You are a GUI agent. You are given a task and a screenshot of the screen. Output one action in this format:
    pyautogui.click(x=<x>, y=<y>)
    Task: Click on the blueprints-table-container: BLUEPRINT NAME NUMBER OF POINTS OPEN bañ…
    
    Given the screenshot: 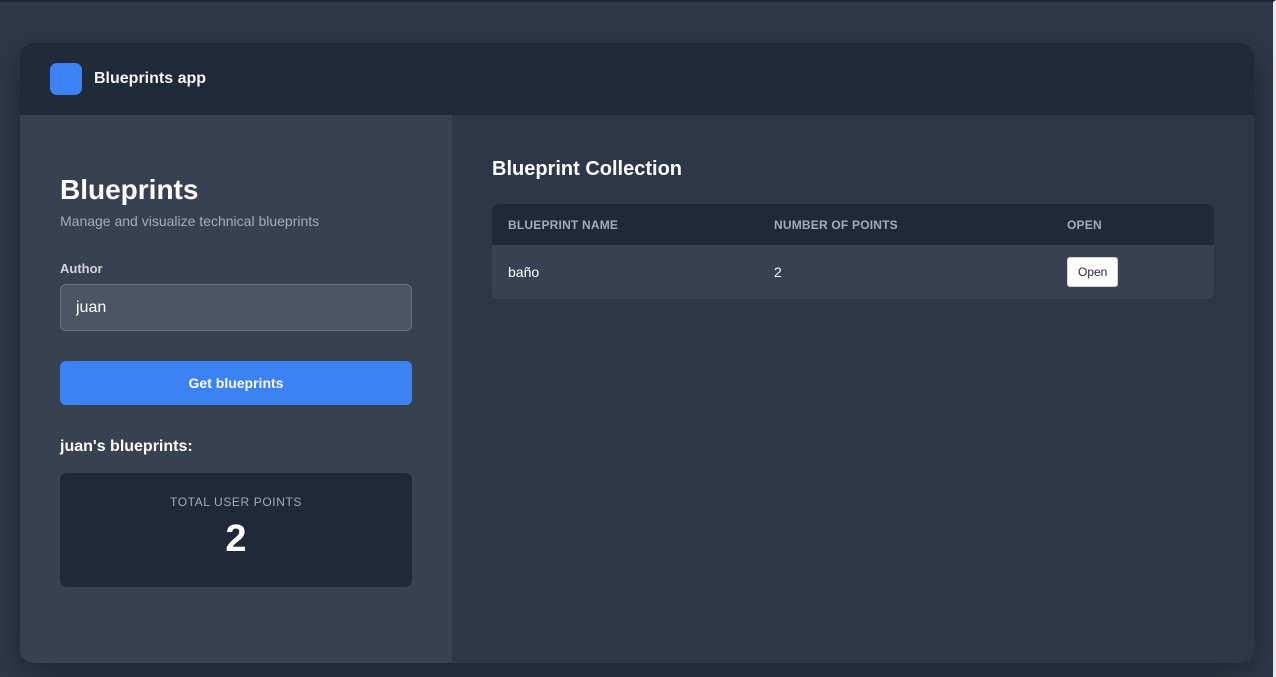 What is the action you would take?
    pyautogui.click(x=853, y=251)
    